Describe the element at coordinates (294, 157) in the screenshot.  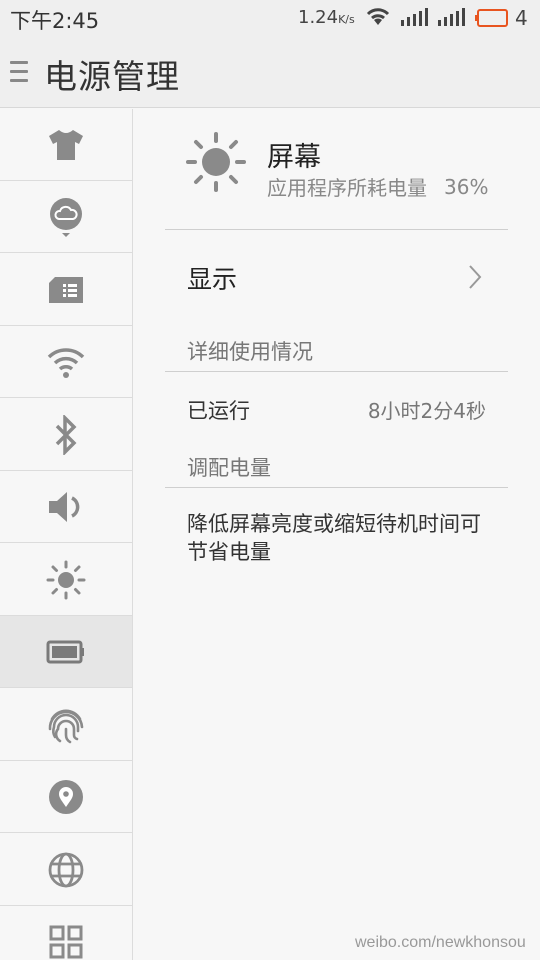
I see `item-title: 屏幕` at that location.